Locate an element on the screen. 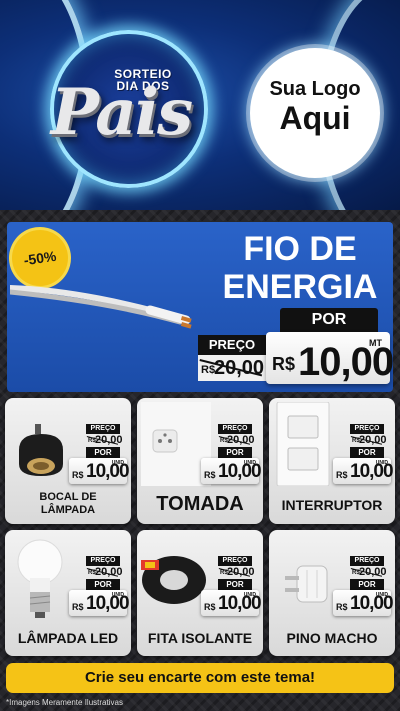 This screenshot has height=711, width=400. product-card-tomada: PREÇO R$ 20,00 POR UNID R$ 10,00 TOMADA is located at coordinates (200, 461).